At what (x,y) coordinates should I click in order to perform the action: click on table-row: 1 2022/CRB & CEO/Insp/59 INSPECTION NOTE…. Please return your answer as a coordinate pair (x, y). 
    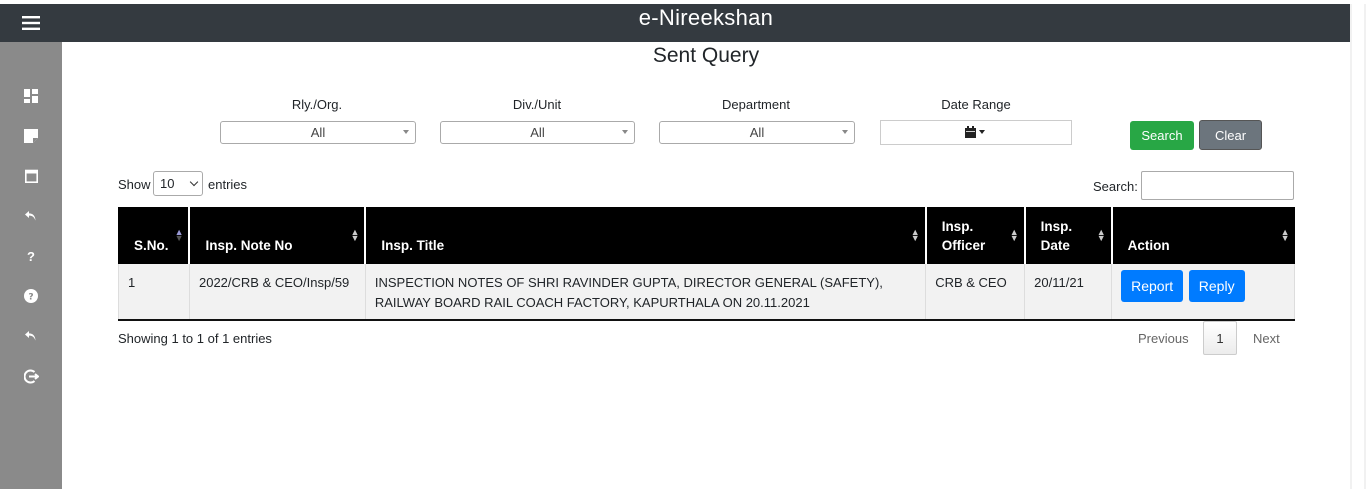
    Looking at the image, I should click on (706, 292).